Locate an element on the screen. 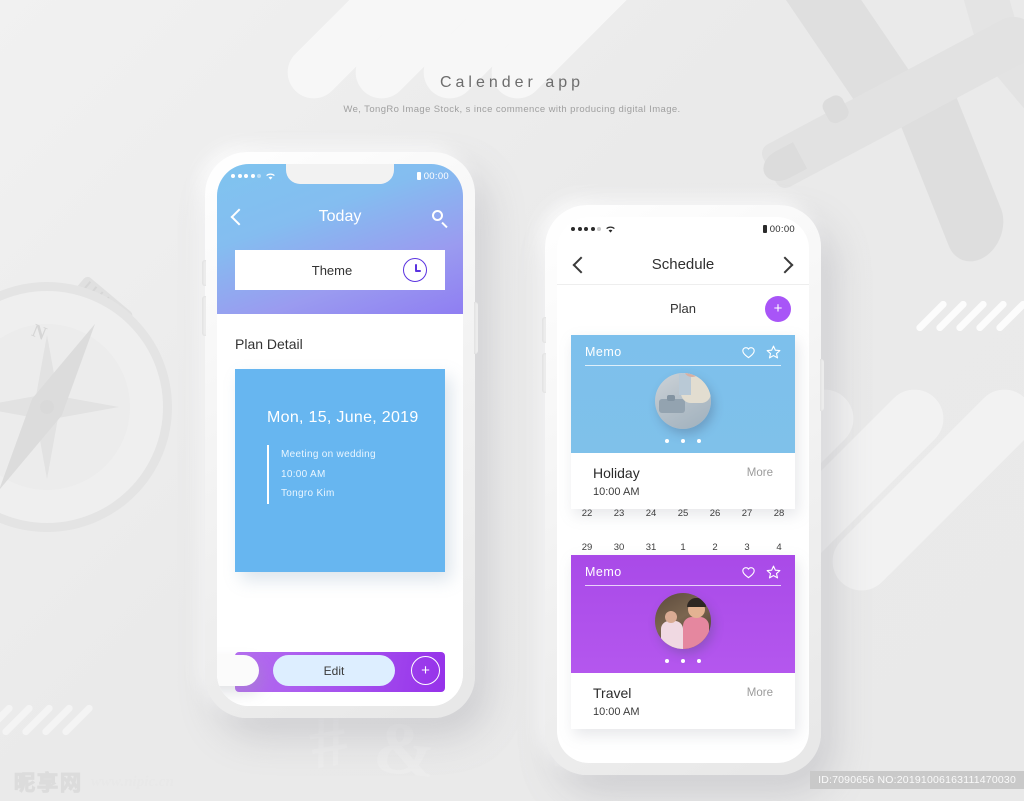 The width and height of the screenshot is (1024, 801). theme-label: Theme is located at coordinates (332, 270).